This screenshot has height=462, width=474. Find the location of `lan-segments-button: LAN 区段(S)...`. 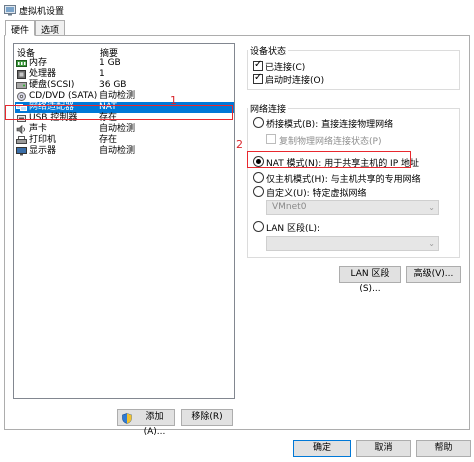

lan-segments-button: LAN 区段(S)... is located at coordinates (370, 280).